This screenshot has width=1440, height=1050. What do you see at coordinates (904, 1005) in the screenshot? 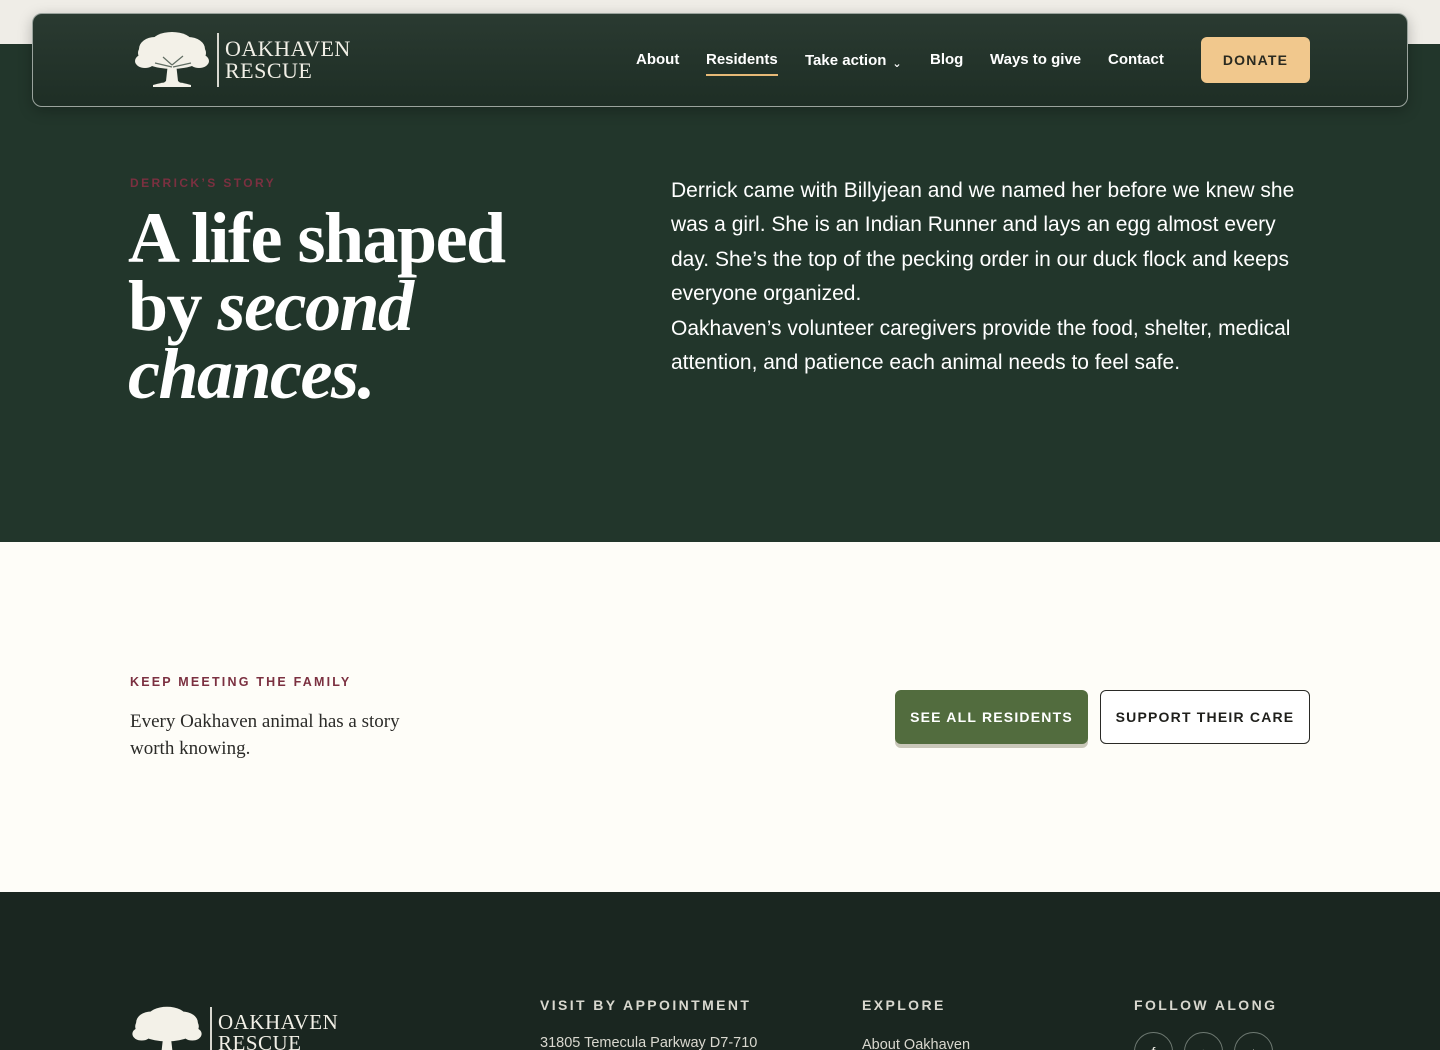
I see `footer-explore-heading: EXPLORE` at bounding box center [904, 1005].